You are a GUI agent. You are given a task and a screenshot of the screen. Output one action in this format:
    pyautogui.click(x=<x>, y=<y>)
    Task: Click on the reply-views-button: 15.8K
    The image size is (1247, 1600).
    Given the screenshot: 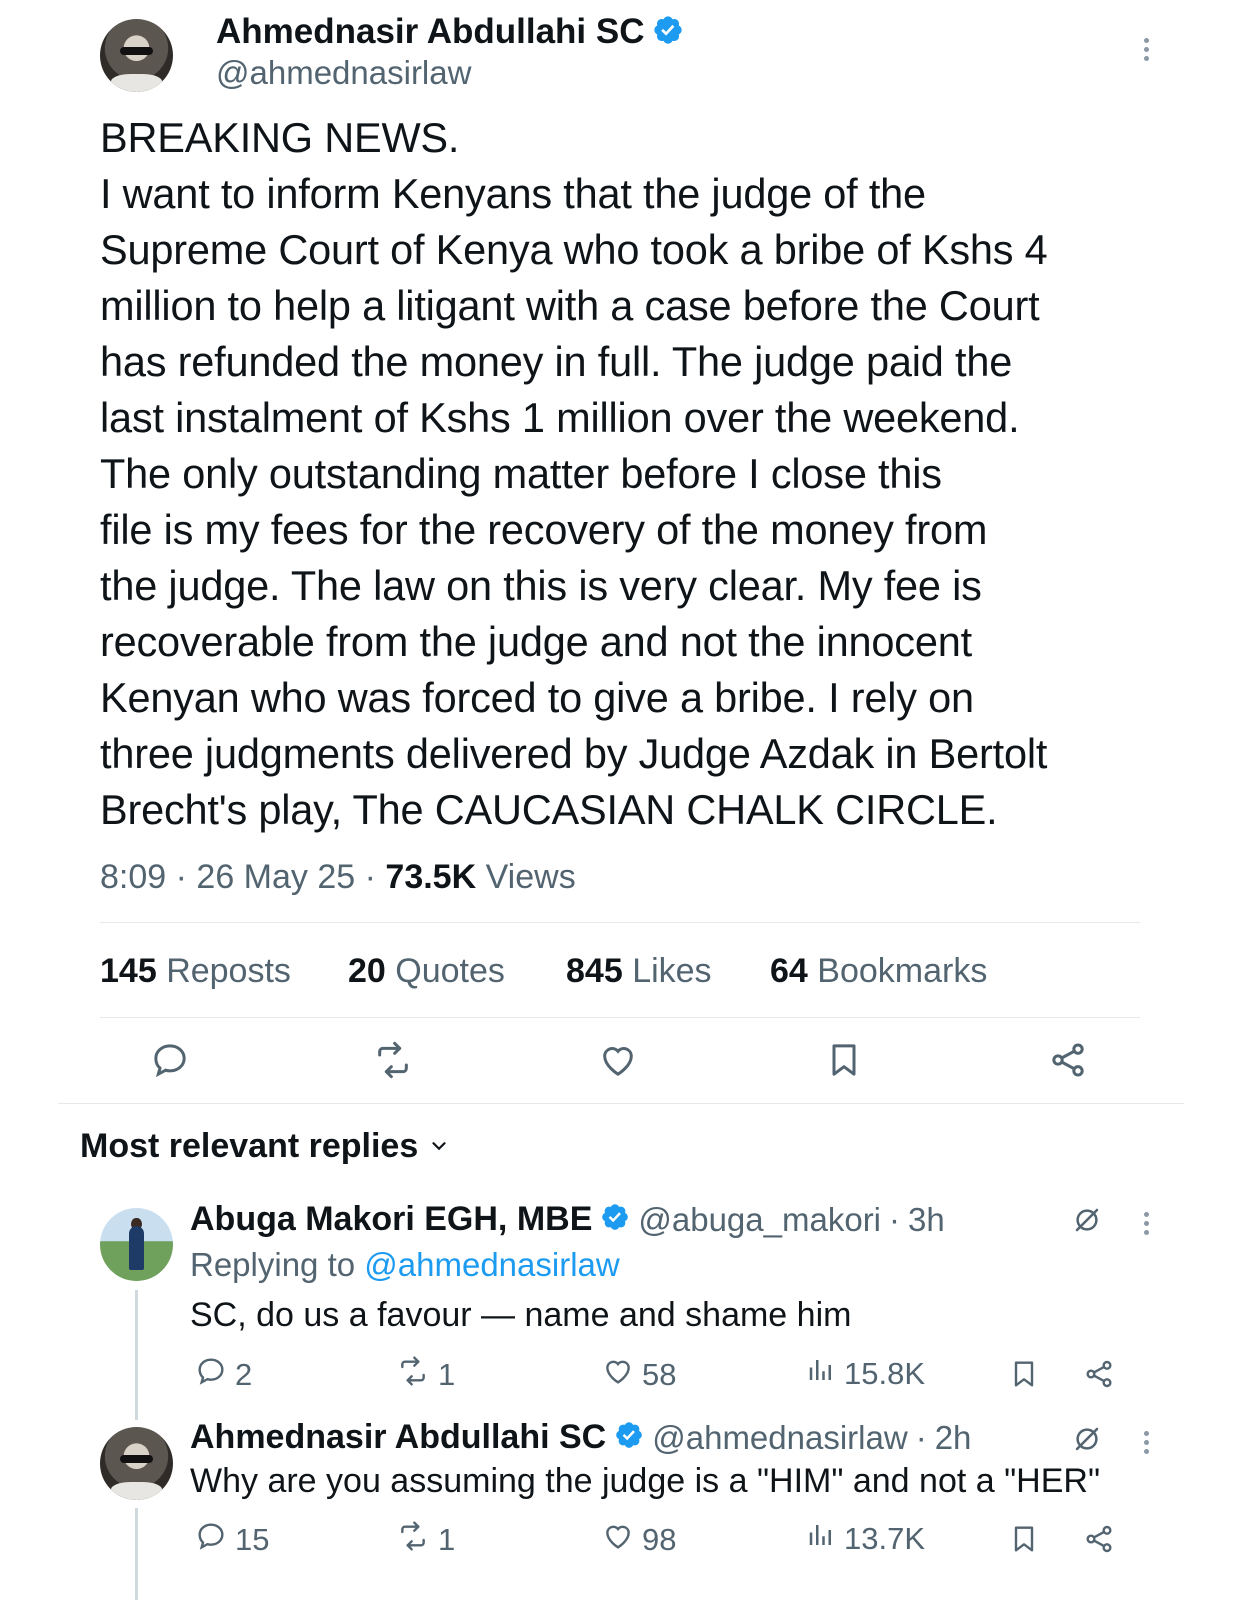 What is the action you would take?
    pyautogui.click(x=865, y=1374)
    